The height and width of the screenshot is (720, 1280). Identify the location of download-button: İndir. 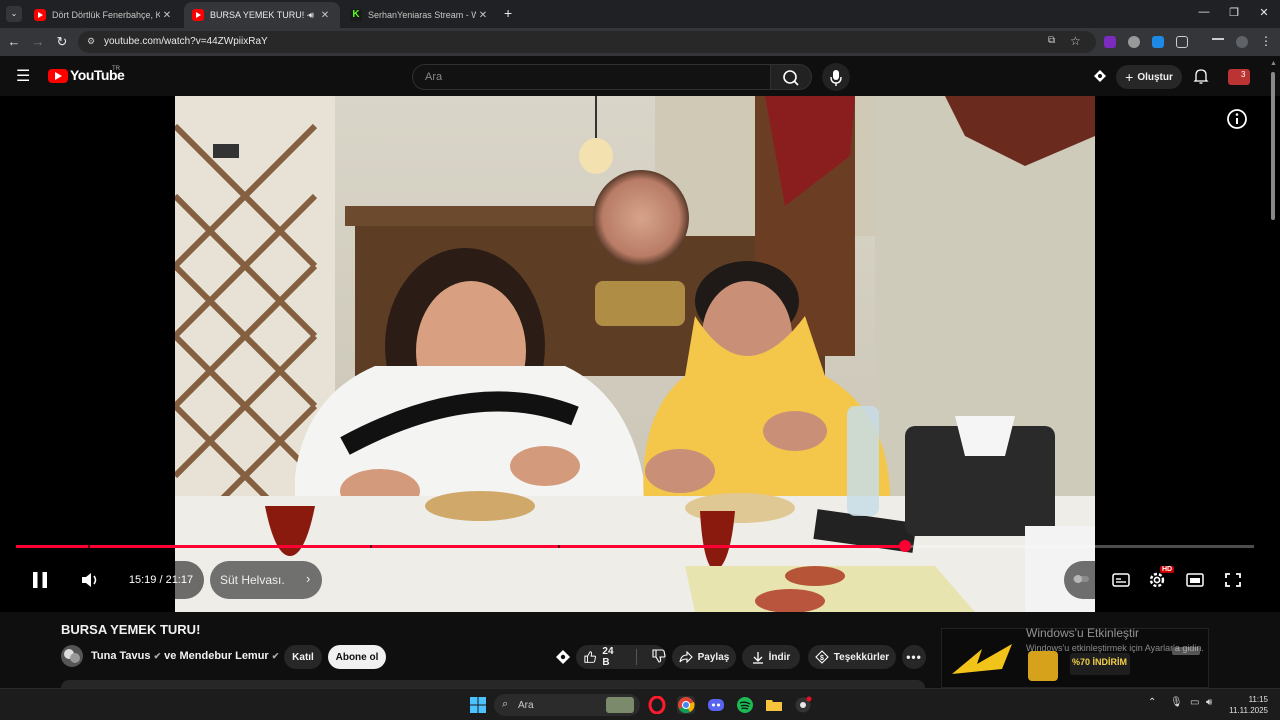
(771, 657).